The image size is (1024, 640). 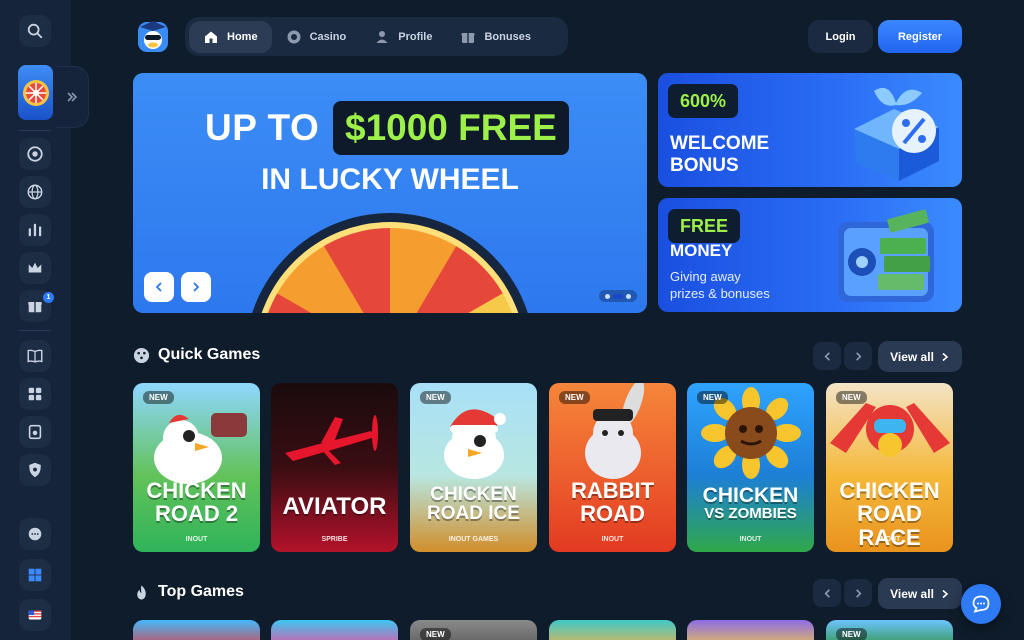 What do you see at coordinates (334, 539) in the screenshot?
I see `game-provider: SPRIBE` at bounding box center [334, 539].